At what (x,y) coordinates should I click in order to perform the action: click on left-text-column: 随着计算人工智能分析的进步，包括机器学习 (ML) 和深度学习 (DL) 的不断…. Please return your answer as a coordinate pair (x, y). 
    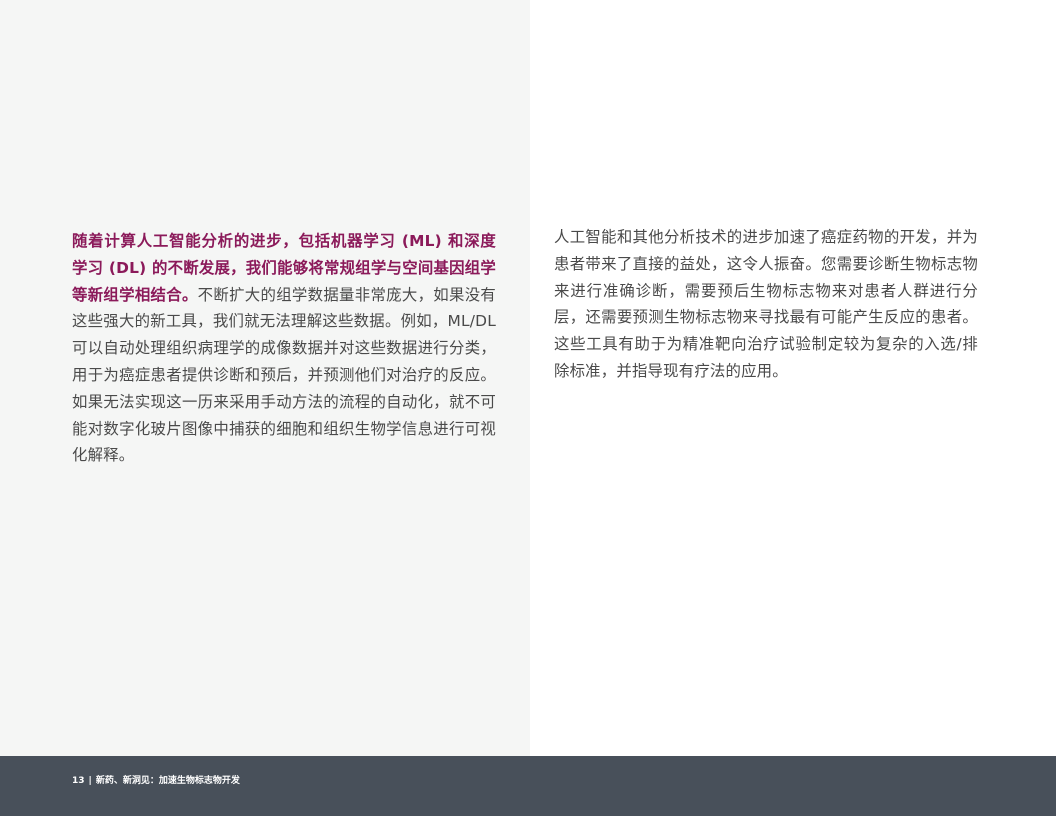
    Looking at the image, I should click on (284, 348).